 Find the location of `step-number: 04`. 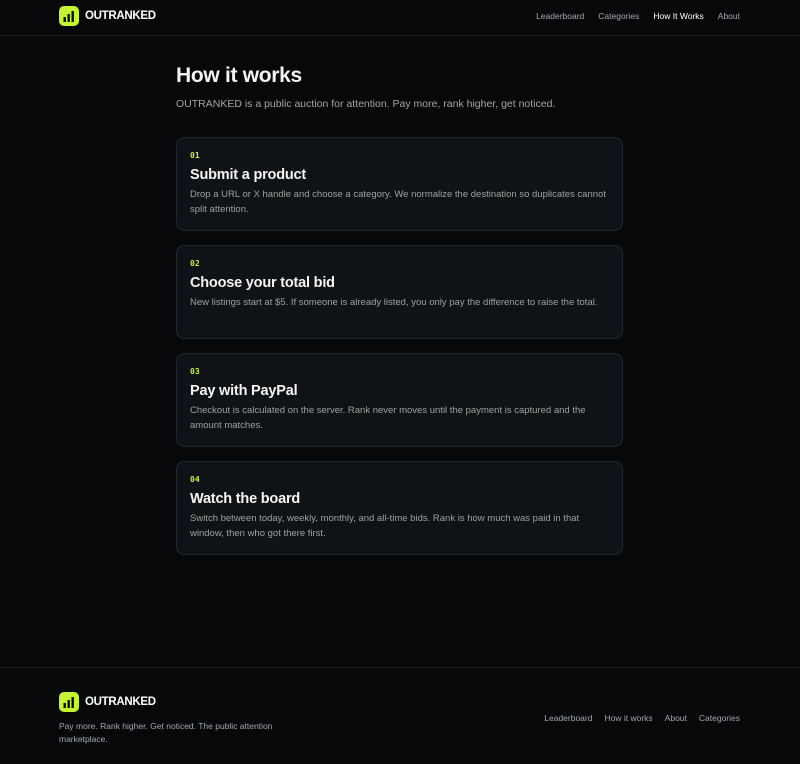

step-number: 04 is located at coordinates (195, 479).